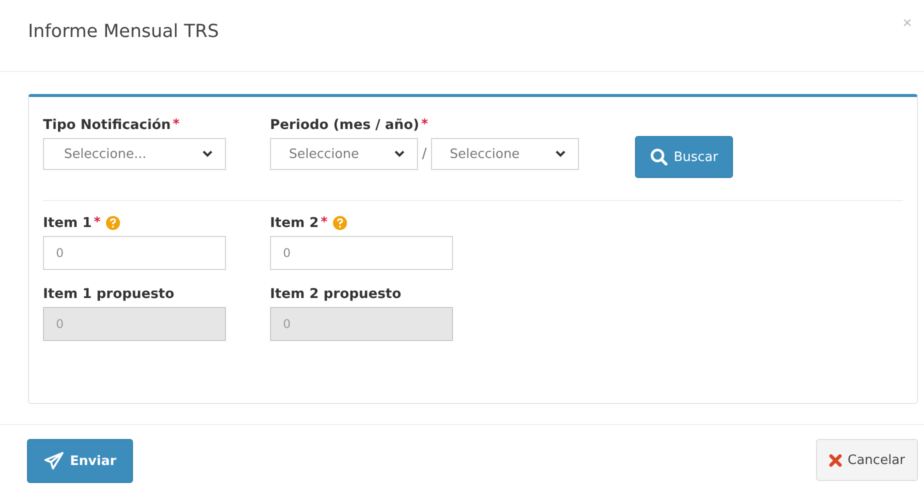 The height and width of the screenshot is (488, 924). Describe the element at coordinates (108, 294) in the screenshot. I see `field-label: Item 1 propuesto` at that location.